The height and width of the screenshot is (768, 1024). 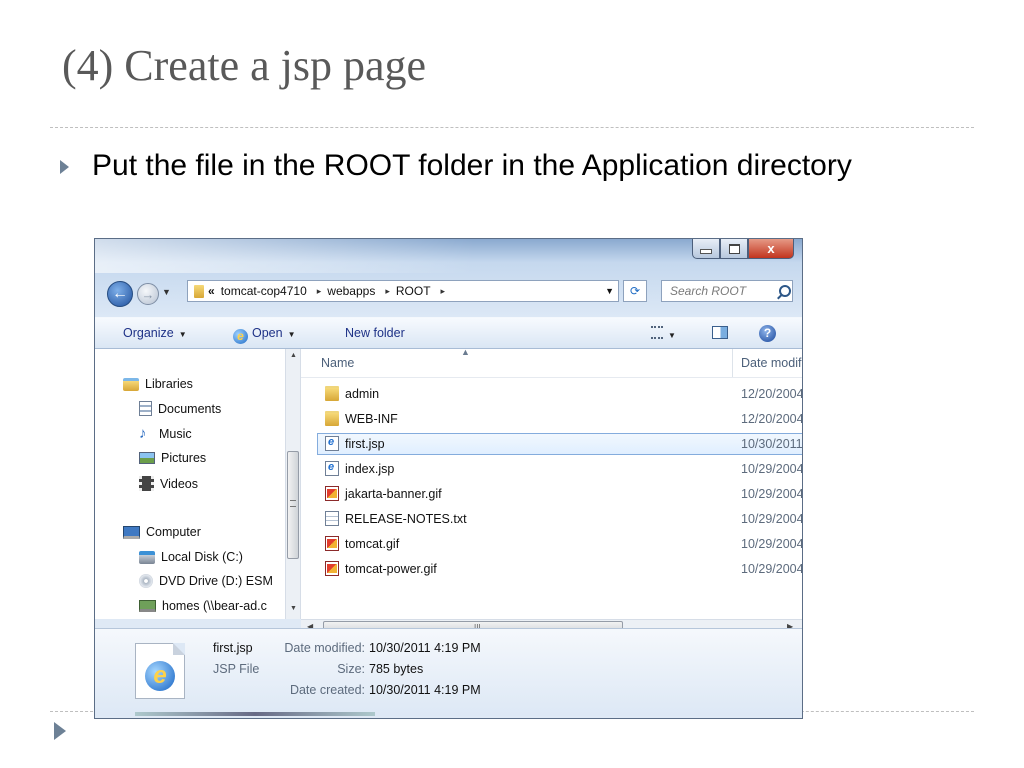 I want to click on search-input: Search ROOT, so click(x=727, y=291).